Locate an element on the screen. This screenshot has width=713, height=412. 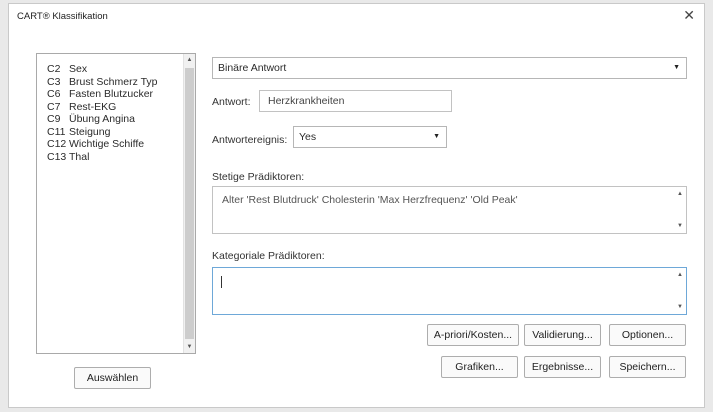
variable-code: C3 is located at coordinates (54, 81).